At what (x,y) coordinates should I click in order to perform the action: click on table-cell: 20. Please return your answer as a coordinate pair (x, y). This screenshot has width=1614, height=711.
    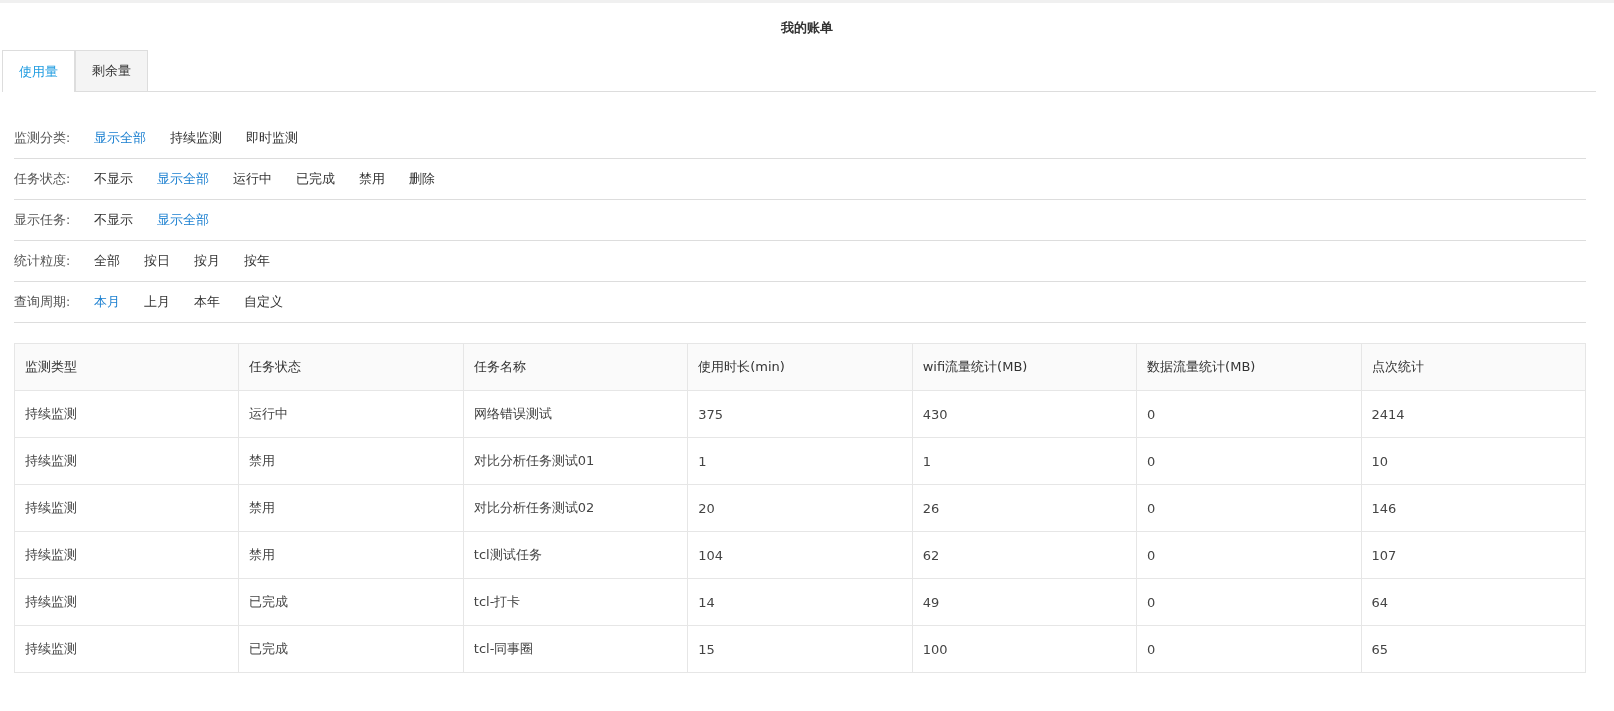
    Looking at the image, I should click on (800, 508).